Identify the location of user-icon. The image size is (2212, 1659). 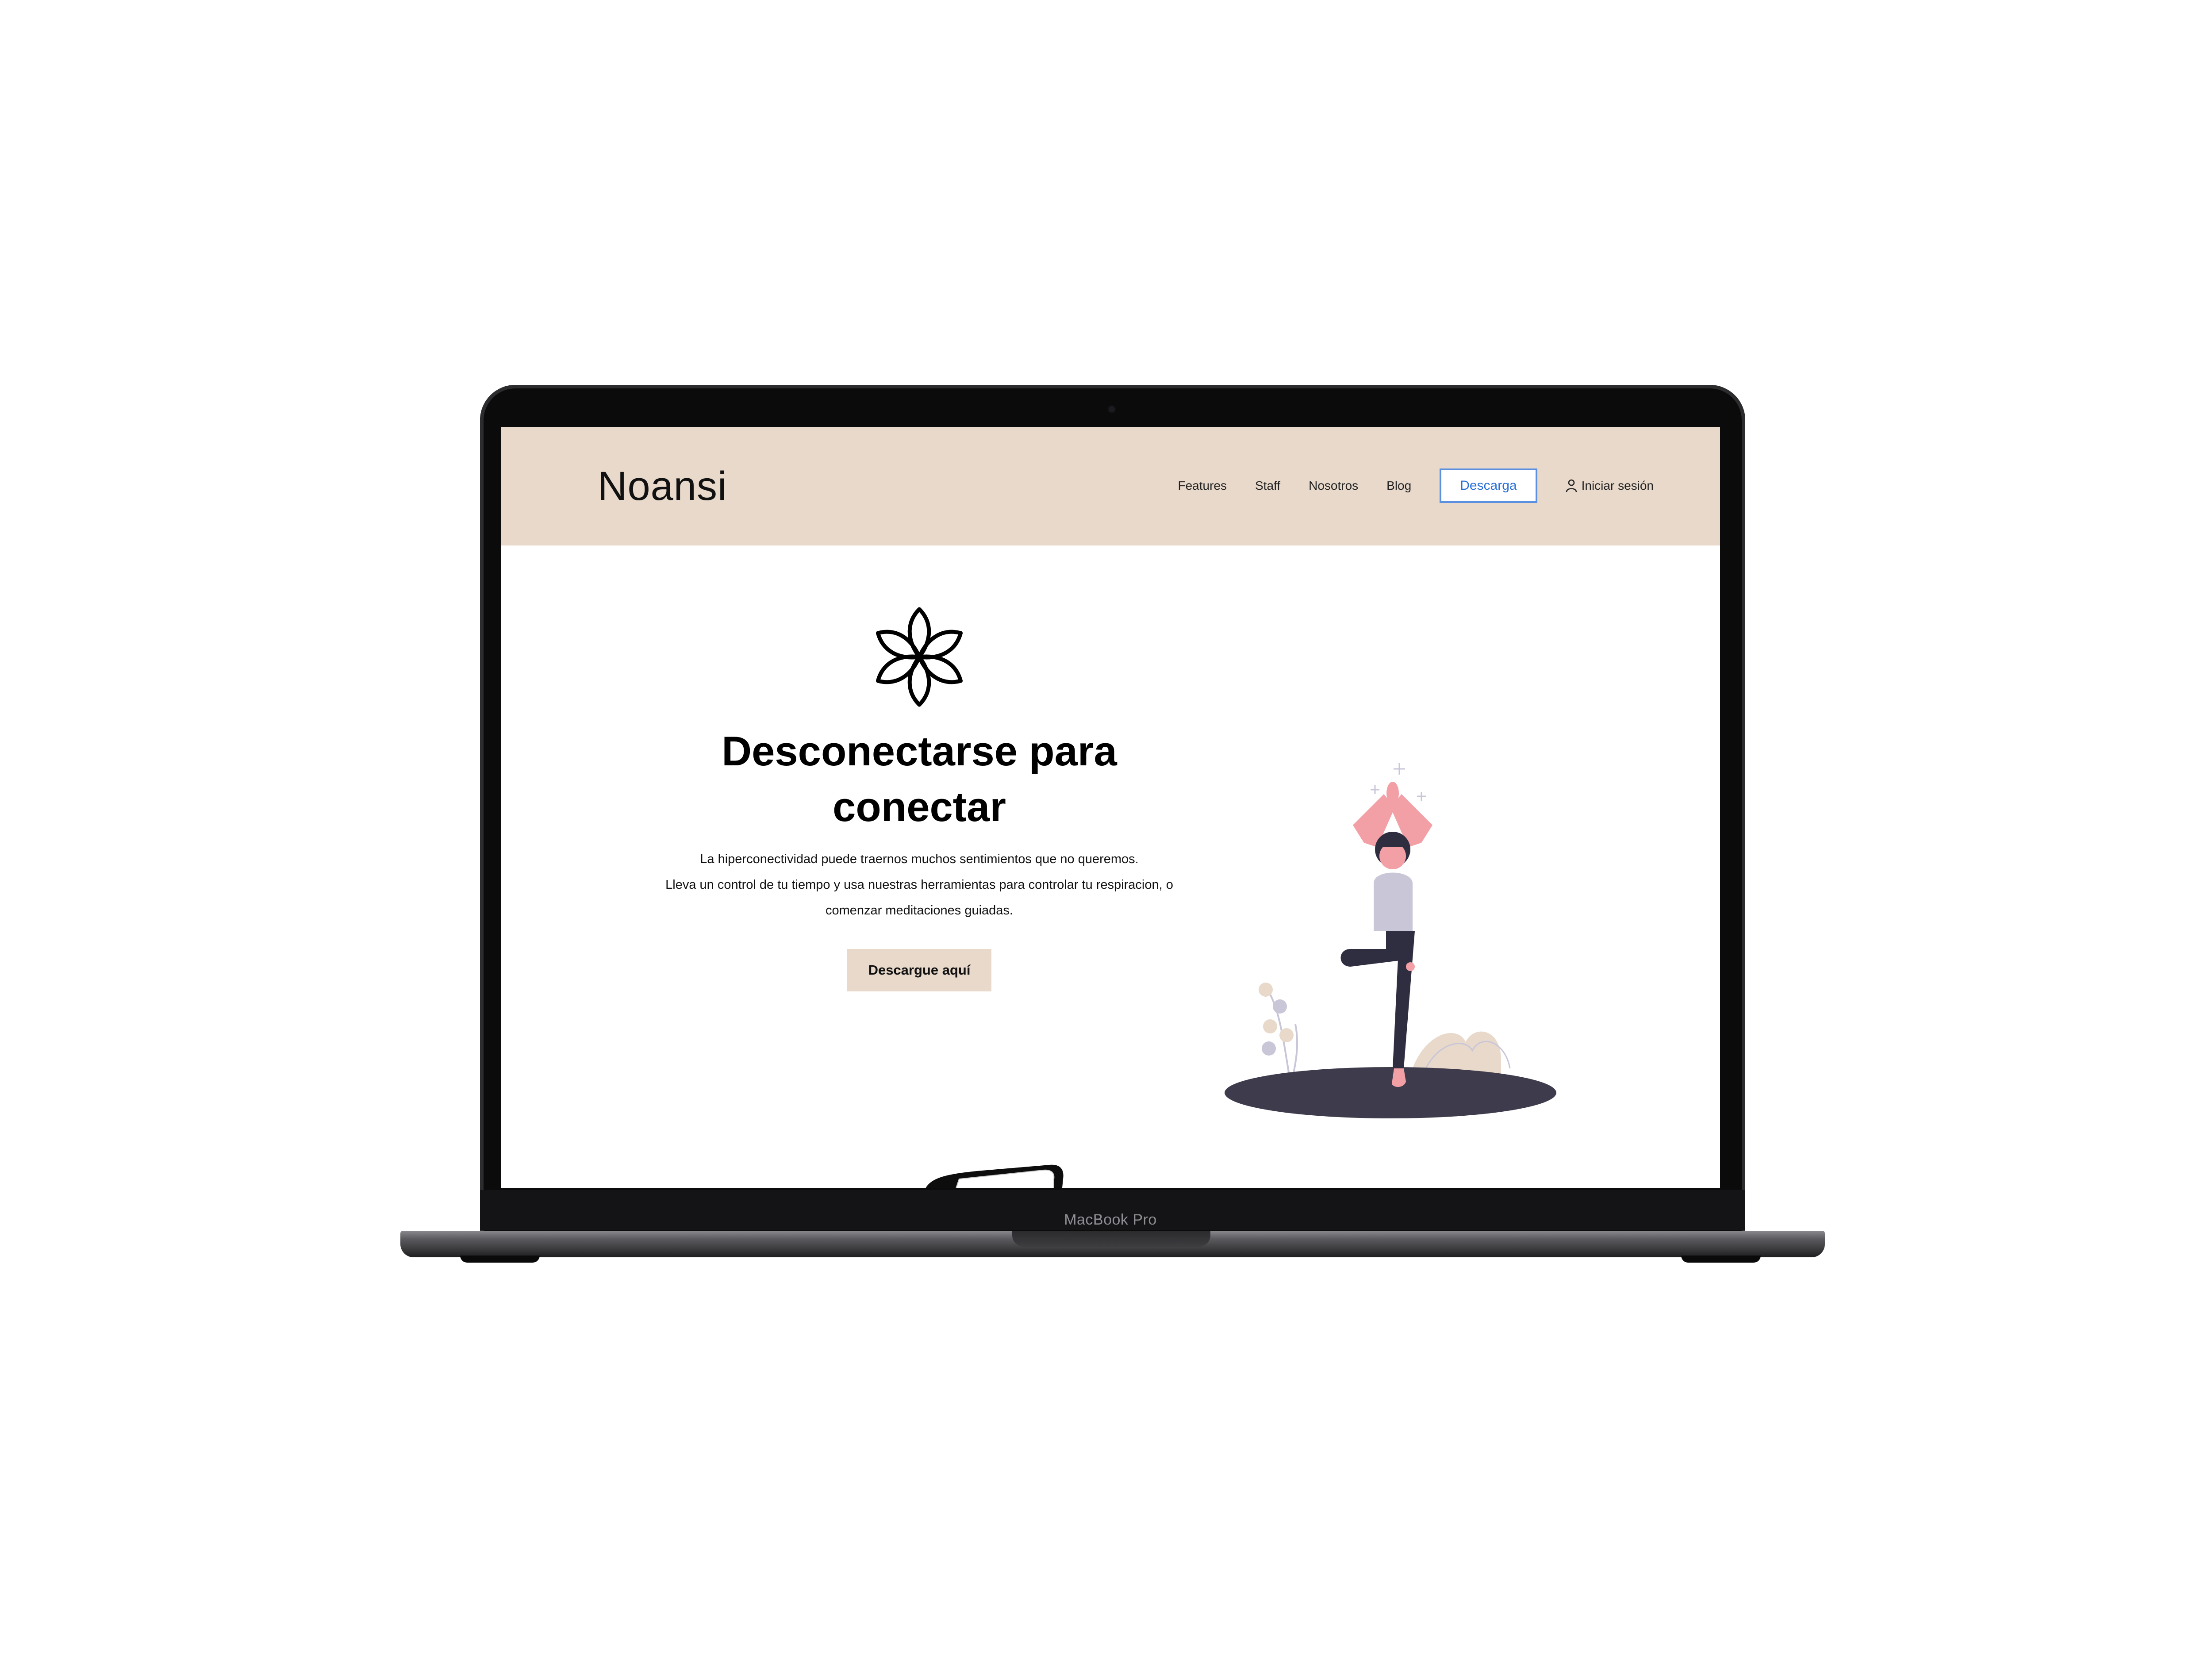
(1571, 486).